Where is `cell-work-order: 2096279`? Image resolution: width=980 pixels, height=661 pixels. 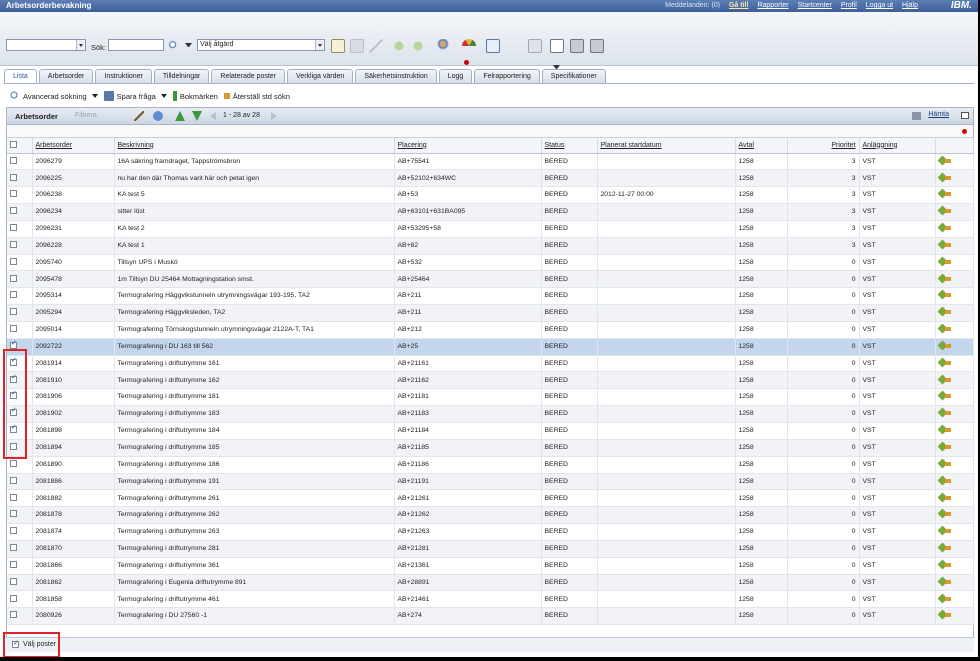 cell-work-order: 2096279 is located at coordinates (73, 162).